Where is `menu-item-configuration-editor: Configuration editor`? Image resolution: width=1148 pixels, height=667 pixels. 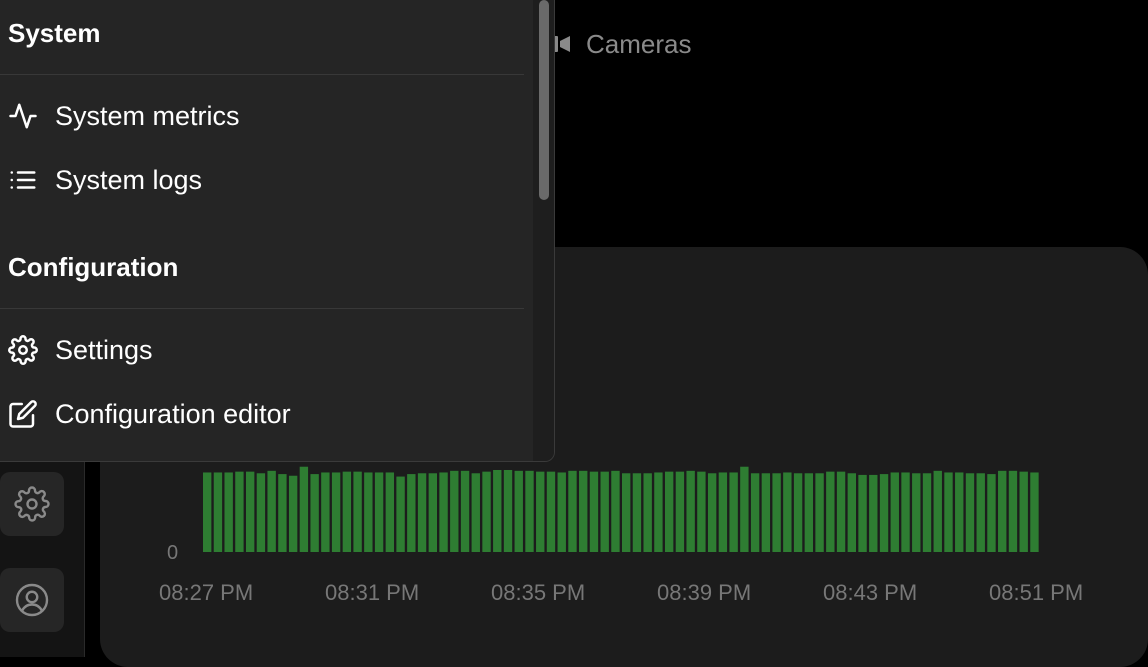 menu-item-configuration-editor: Configuration editor is located at coordinates (262, 414).